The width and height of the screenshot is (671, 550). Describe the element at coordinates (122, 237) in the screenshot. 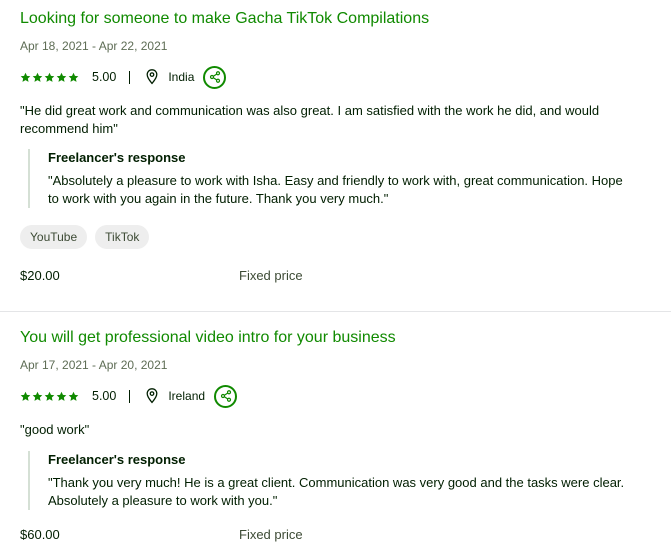

I see `tag-tiktok: TikTok` at that location.